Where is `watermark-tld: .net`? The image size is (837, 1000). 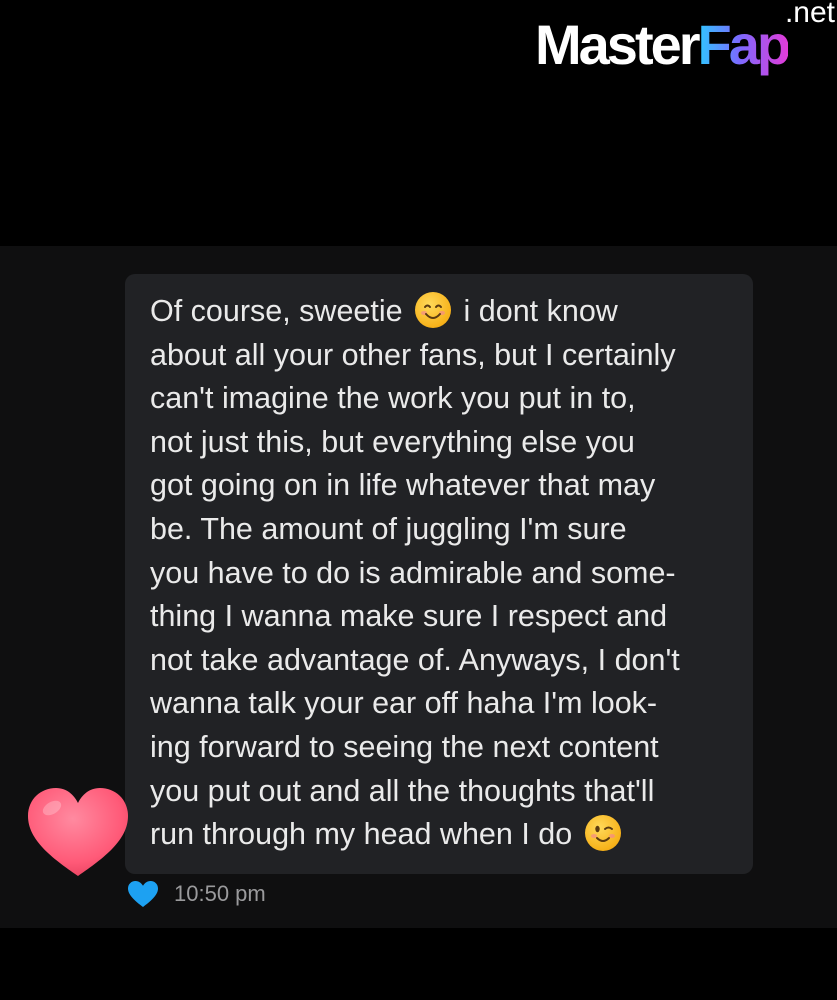 watermark-tld: .net is located at coordinates (809, 14).